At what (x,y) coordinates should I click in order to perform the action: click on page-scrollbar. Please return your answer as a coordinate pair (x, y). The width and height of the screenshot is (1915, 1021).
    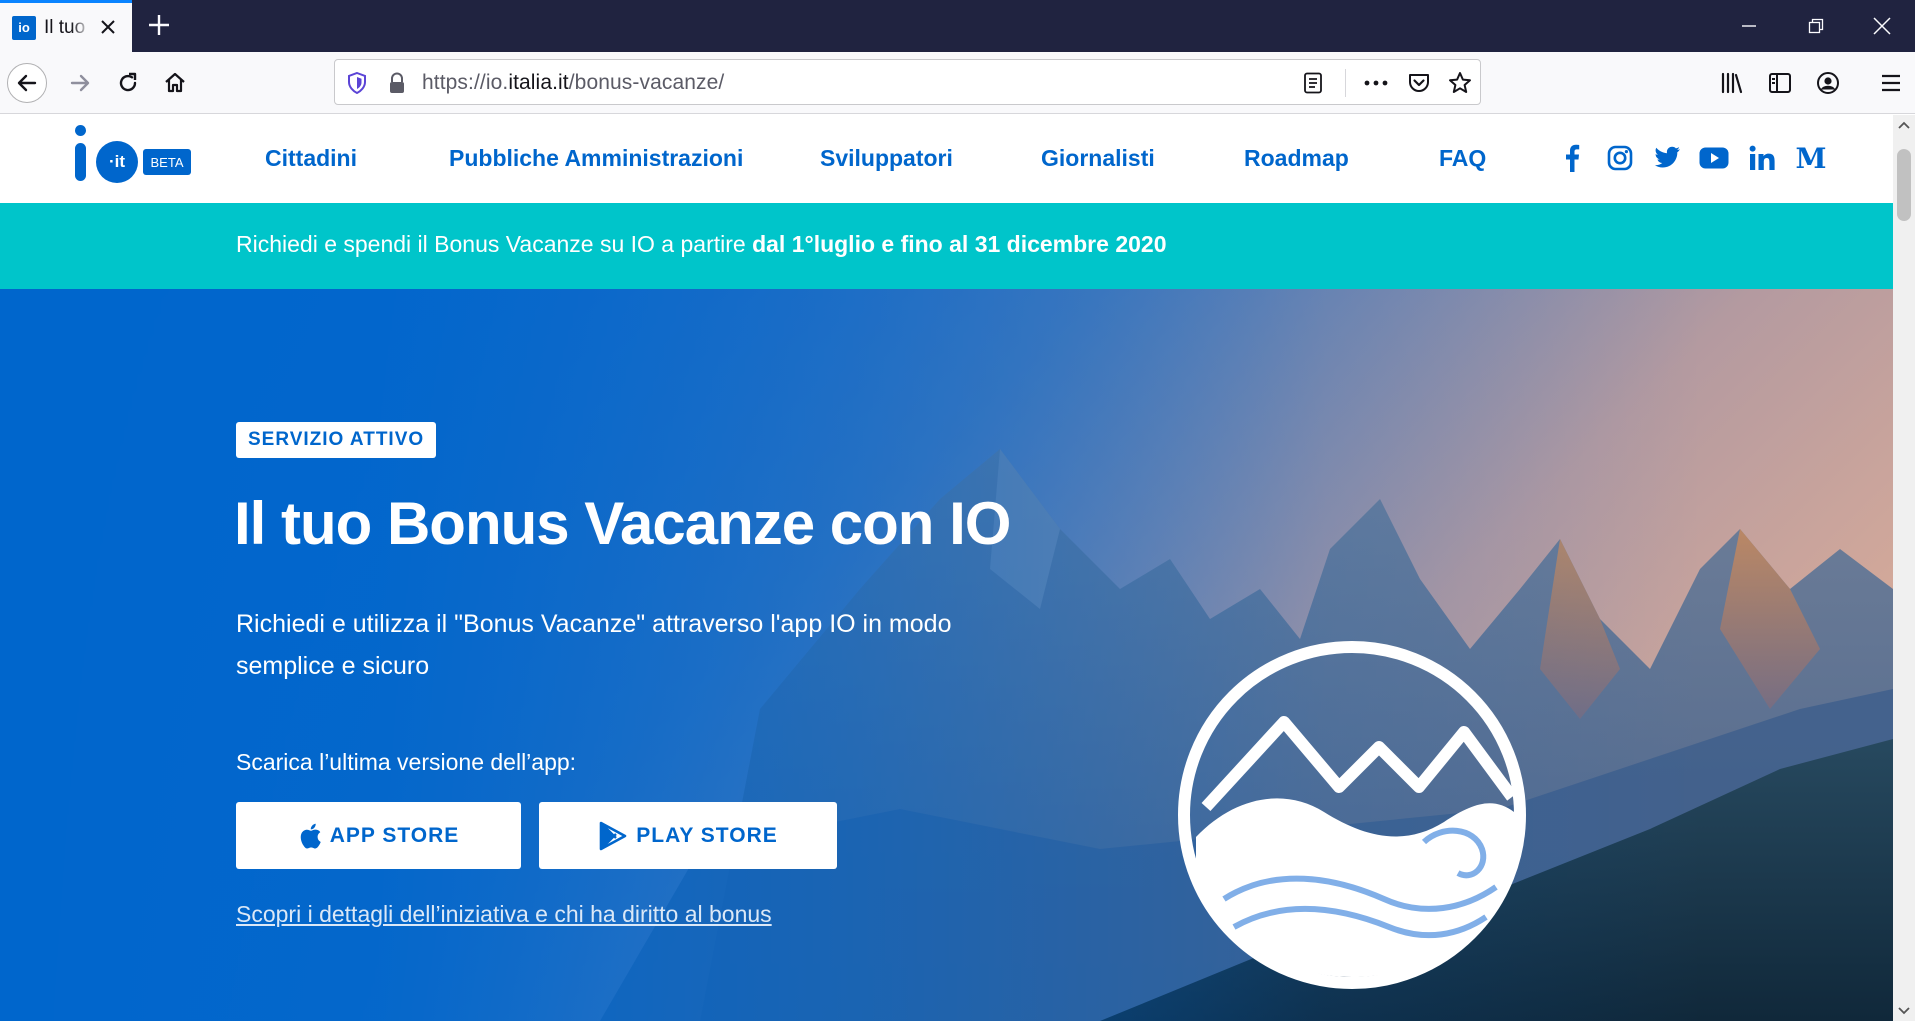
    Looking at the image, I should click on (1904, 568).